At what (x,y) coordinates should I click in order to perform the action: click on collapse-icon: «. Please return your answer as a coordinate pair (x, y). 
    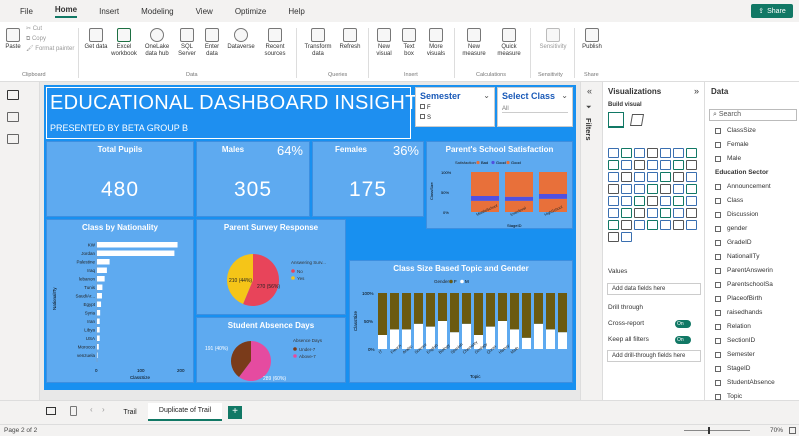
    Looking at the image, I should click on (589, 91).